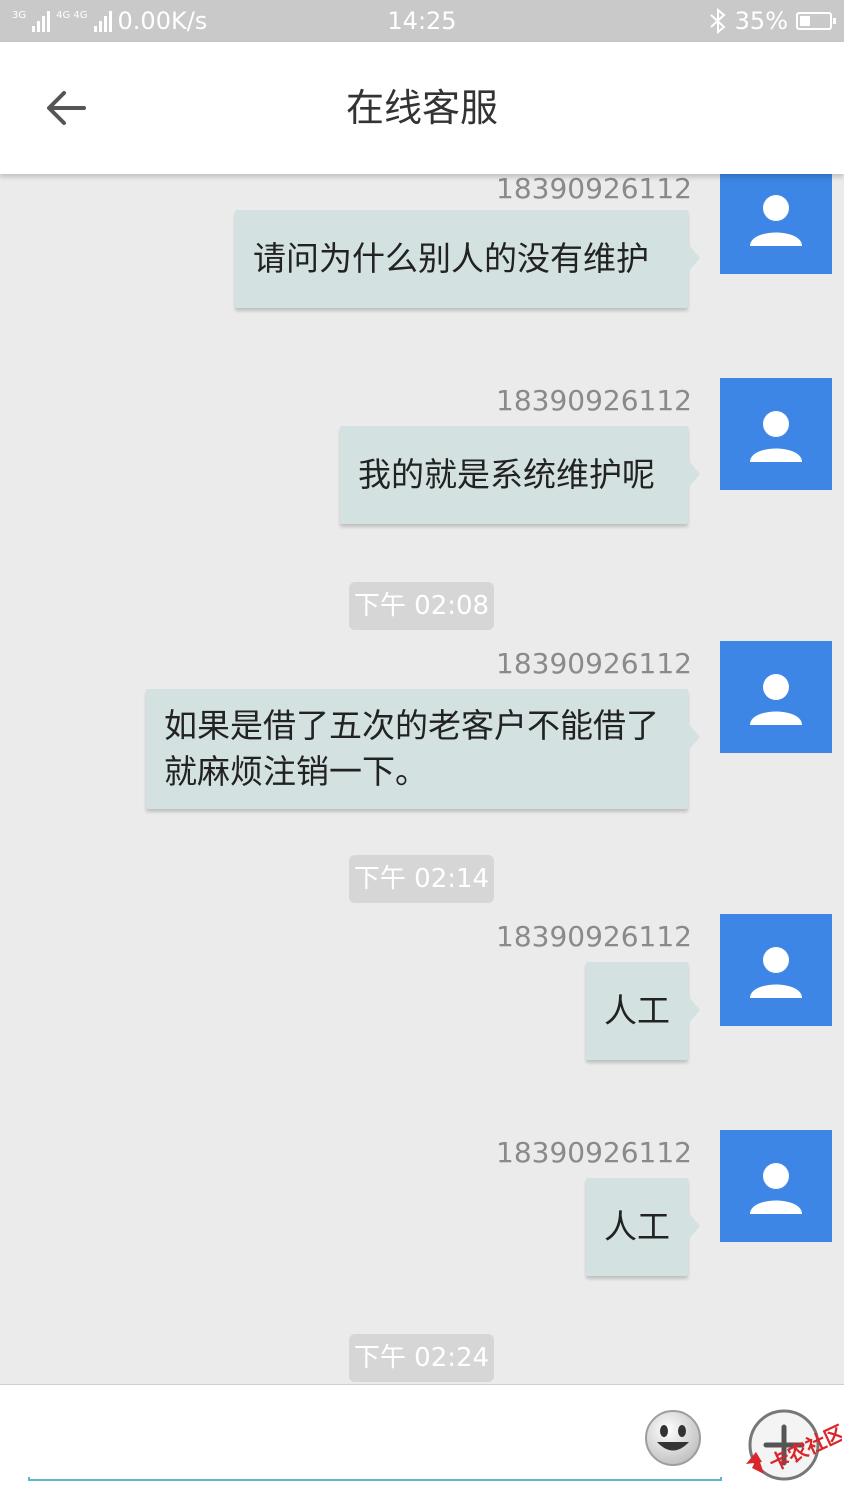 The width and height of the screenshot is (844, 1500). I want to click on message-bubble: 请问为什么别人的没有维护, so click(467, 259).